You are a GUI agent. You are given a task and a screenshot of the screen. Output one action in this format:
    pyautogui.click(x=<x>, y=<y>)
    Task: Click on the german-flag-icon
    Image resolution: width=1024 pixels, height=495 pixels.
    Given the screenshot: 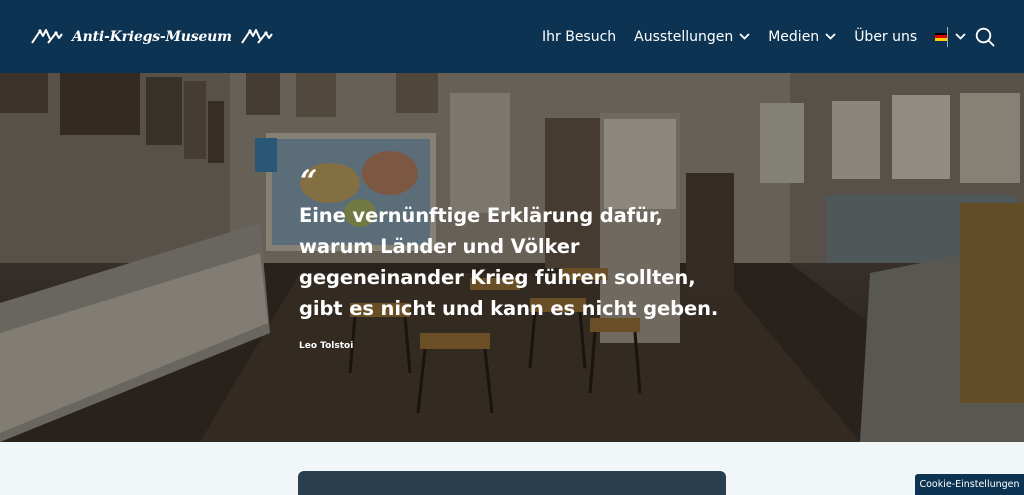 What is the action you would take?
    pyautogui.click(x=941, y=36)
    